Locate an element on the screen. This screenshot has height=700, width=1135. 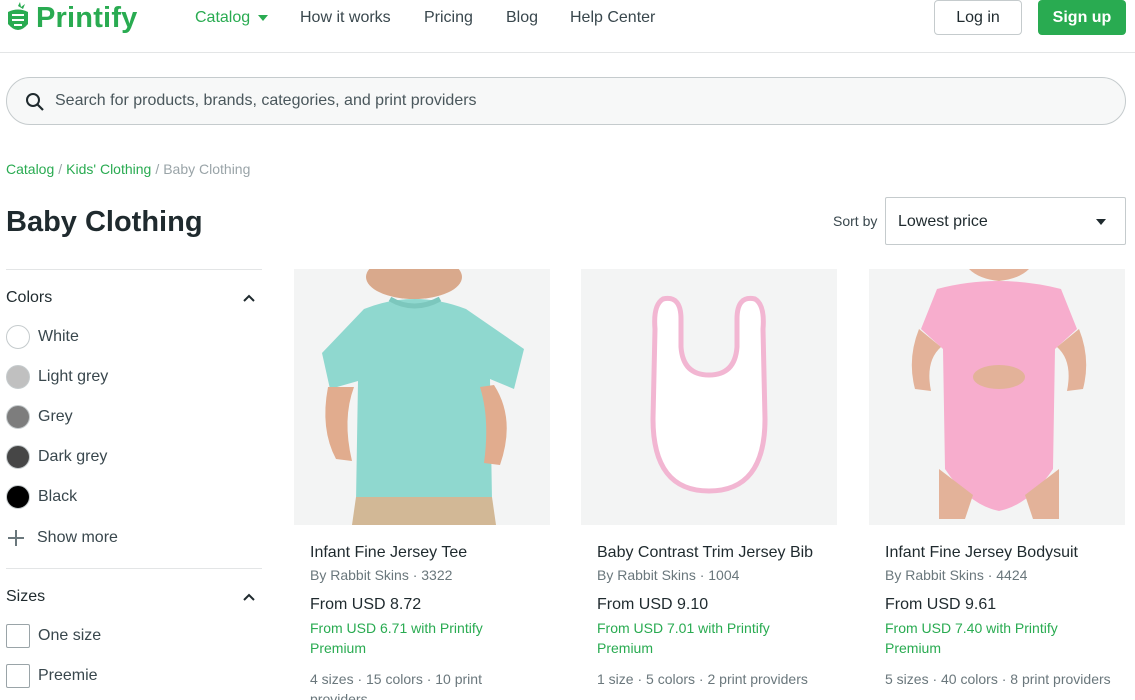
teal-baby-tee-image is located at coordinates (422, 397).